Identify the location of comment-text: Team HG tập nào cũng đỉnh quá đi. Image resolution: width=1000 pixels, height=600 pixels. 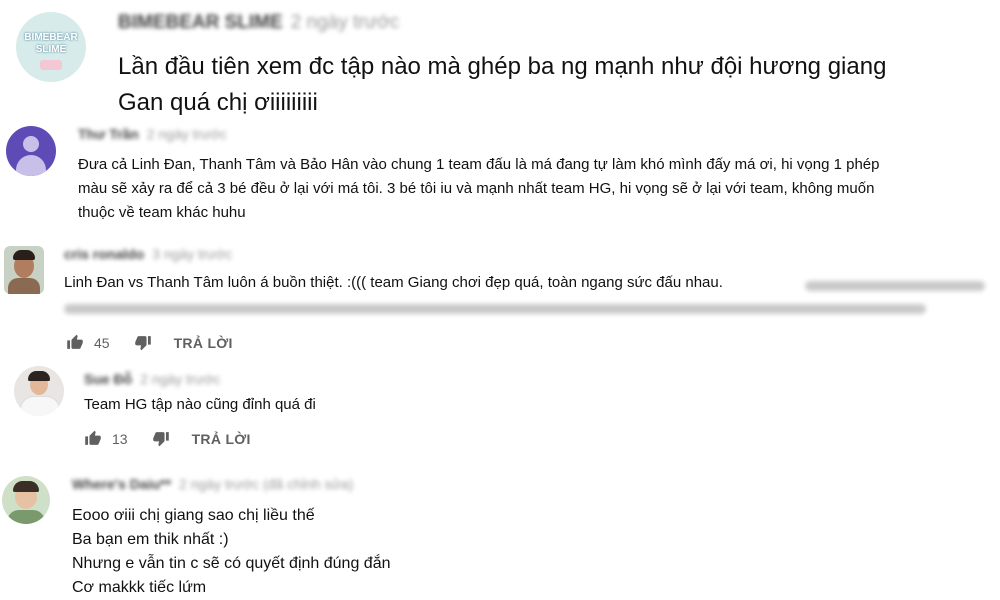
(200, 405).